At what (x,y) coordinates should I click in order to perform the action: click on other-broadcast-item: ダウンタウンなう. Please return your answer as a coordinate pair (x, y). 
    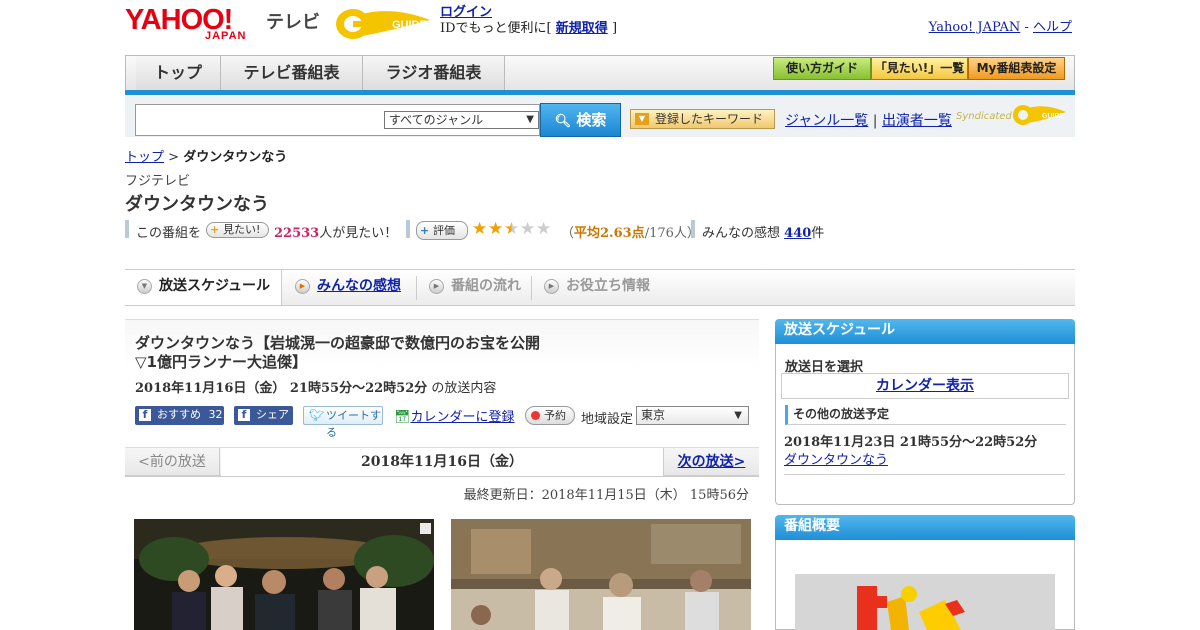
    Looking at the image, I should click on (836, 458).